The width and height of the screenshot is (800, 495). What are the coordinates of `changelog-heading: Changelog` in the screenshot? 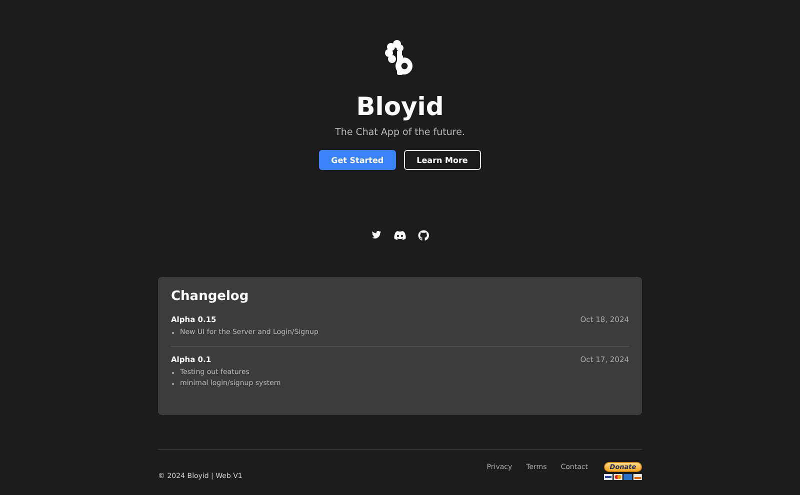 It's located at (210, 297).